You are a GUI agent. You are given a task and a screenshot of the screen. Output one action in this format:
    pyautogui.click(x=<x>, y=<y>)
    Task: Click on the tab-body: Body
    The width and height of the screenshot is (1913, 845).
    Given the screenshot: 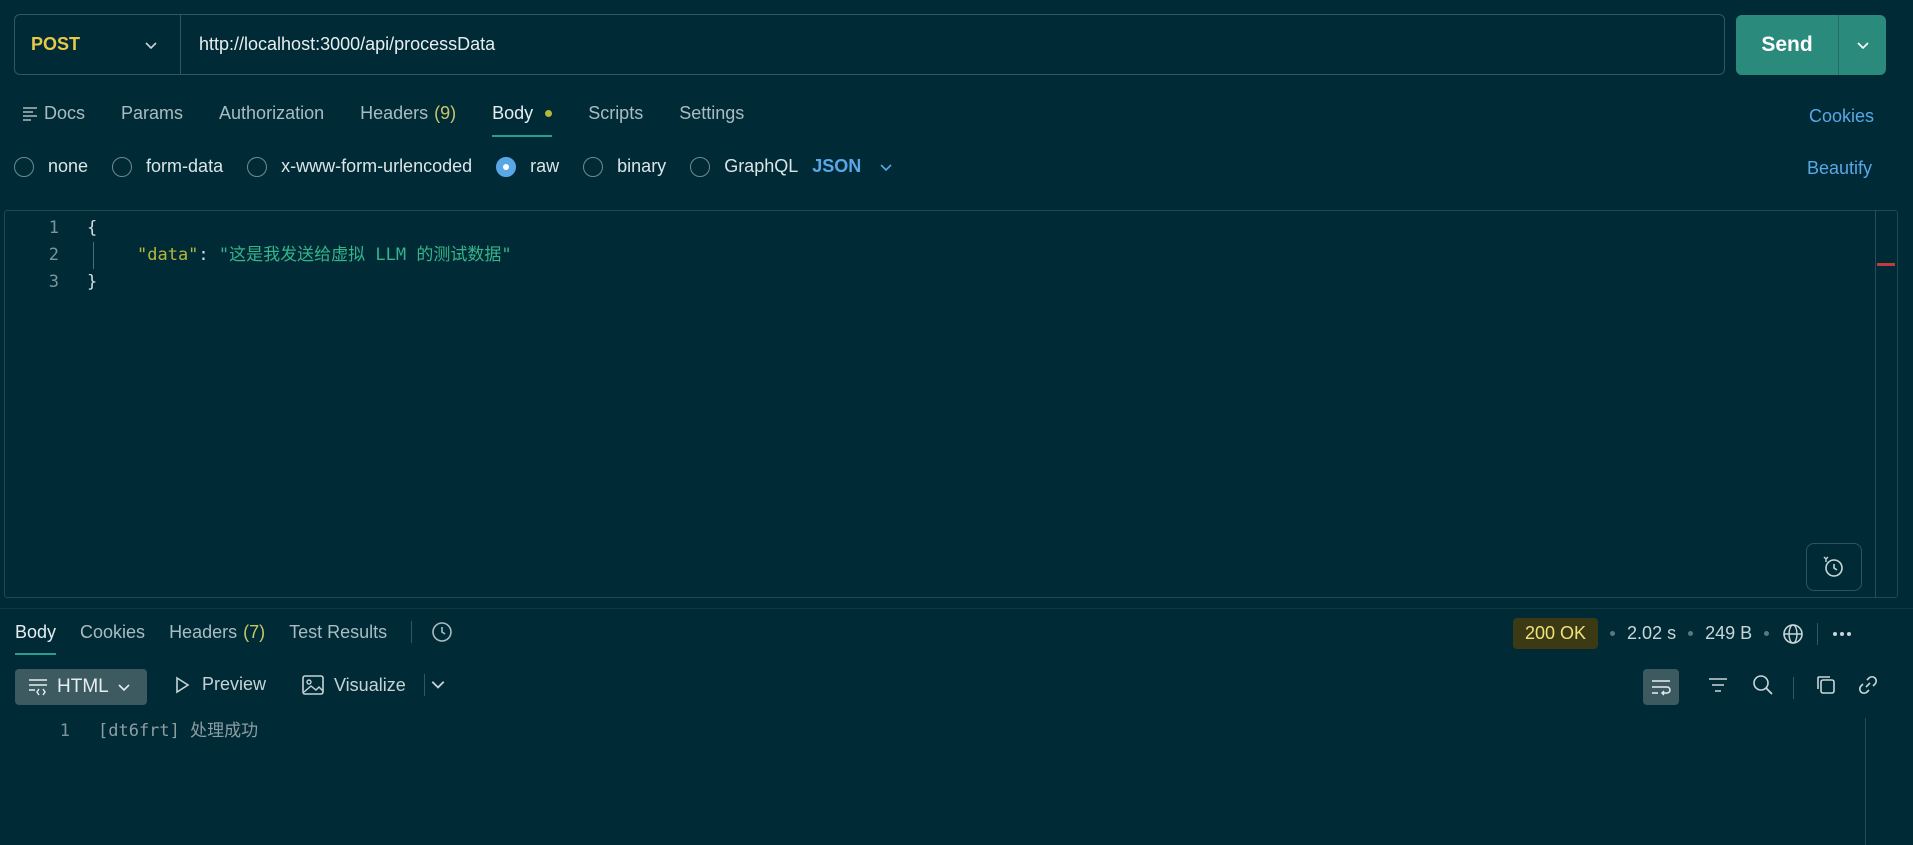 What is the action you would take?
    pyautogui.click(x=522, y=116)
    